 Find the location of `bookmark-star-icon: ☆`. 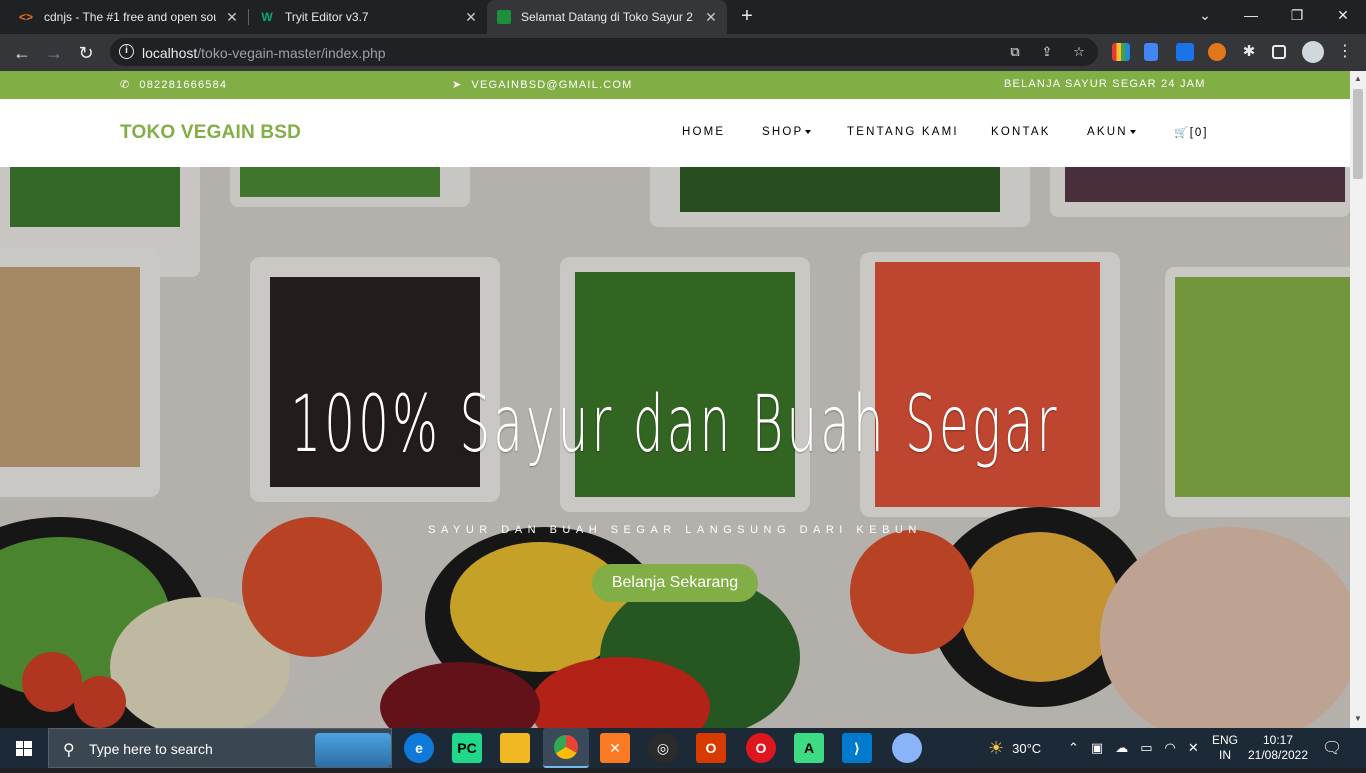

bookmark-star-icon: ☆ is located at coordinates (1079, 52).